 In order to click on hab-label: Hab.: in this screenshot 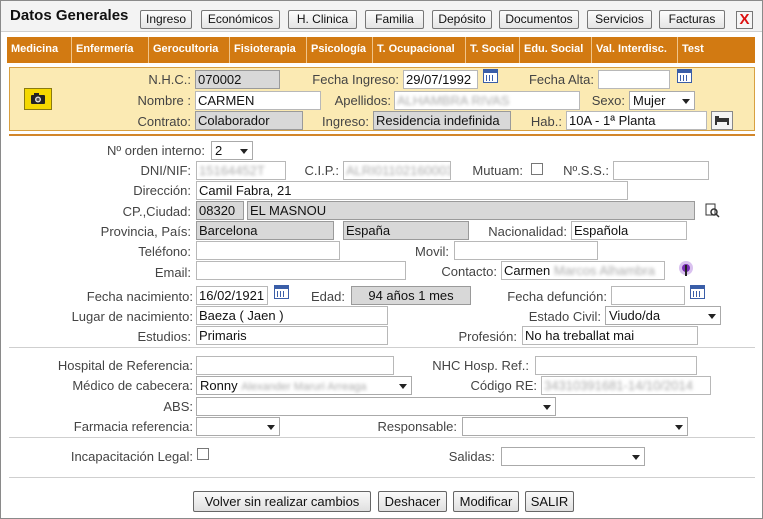, I will do `click(546, 121)`.